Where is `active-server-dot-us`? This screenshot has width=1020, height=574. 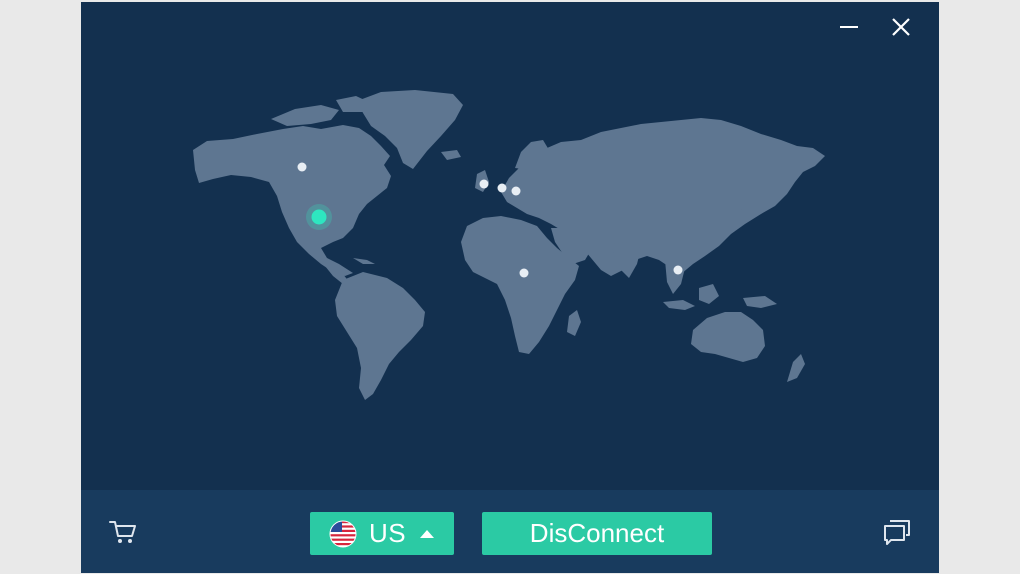 active-server-dot-us is located at coordinates (319, 217).